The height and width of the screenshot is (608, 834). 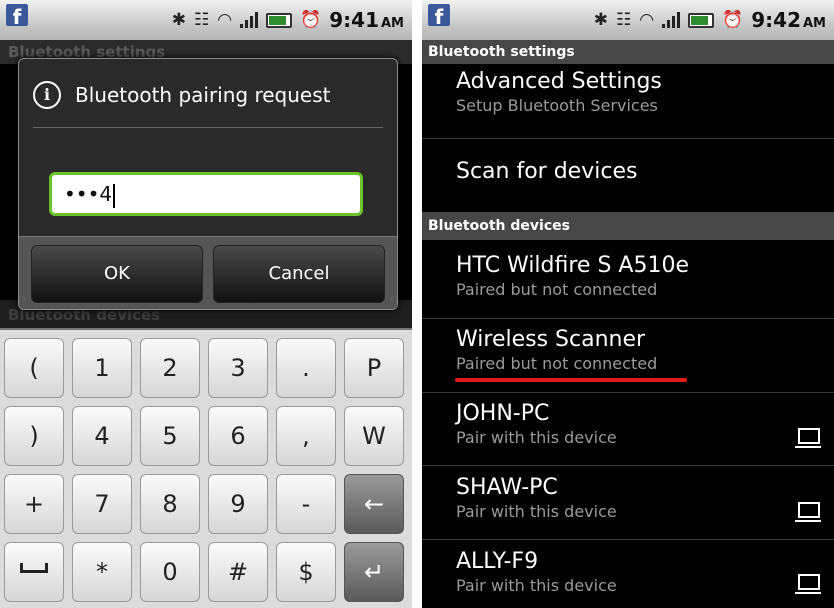 What do you see at coordinates (497, 561) in the screenshot?
I see `device-name: ALLY-F9` at bounding box center [497, 561].